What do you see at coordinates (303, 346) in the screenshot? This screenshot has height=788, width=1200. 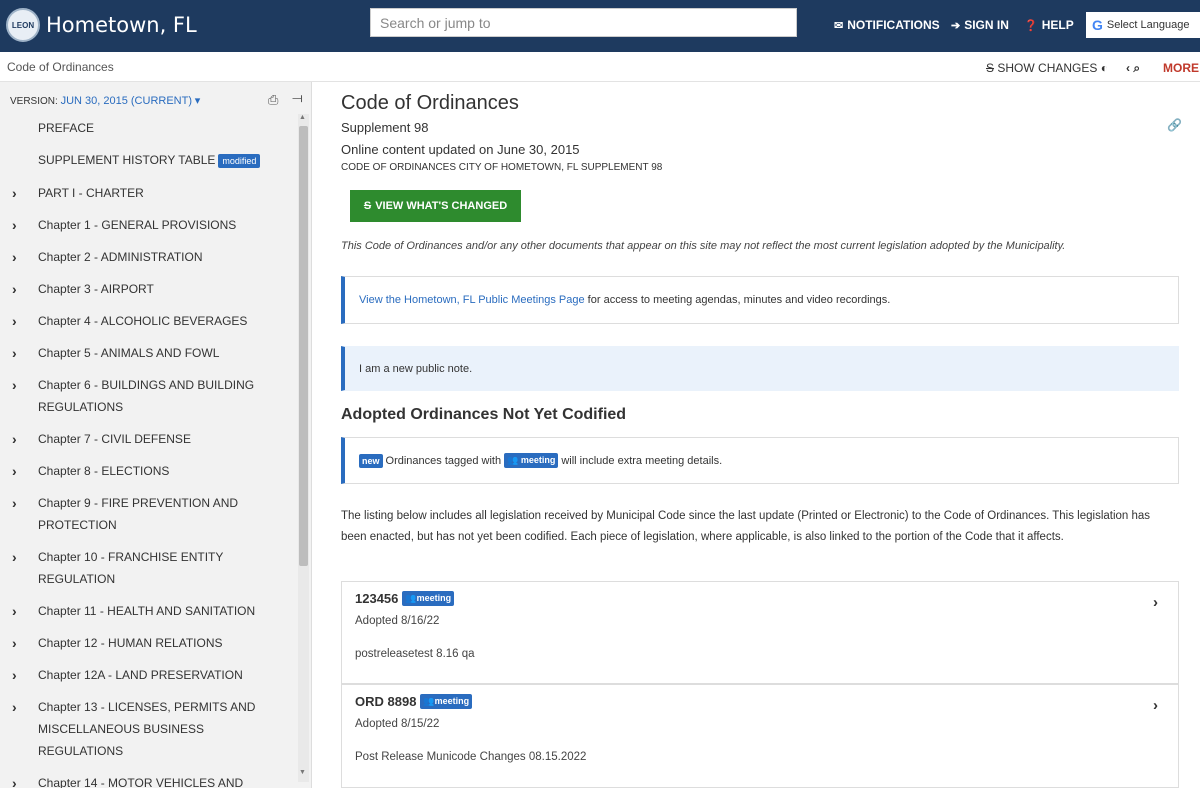 I see `scroll-thumb` at bounding box center [303, 346].